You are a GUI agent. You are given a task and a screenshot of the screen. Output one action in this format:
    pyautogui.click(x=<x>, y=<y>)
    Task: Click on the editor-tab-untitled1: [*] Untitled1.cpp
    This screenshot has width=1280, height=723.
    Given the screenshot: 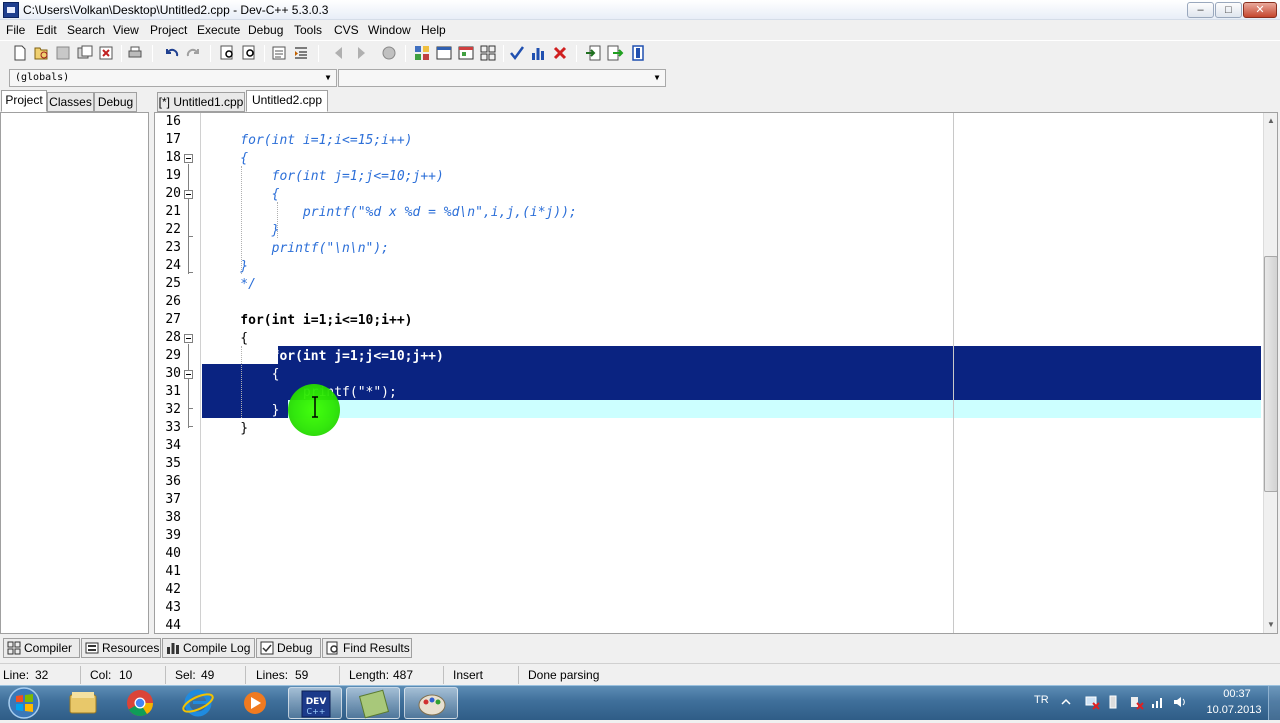 What is the action you would take?
    pyautogui.click(x=201, y=102)
    